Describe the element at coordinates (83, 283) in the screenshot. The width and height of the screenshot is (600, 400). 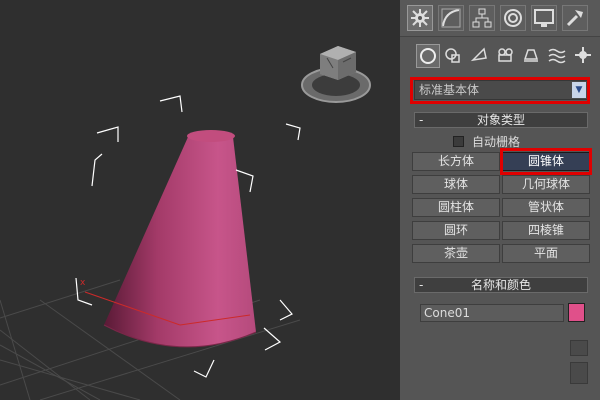
I see `svg-text: x` at that location.